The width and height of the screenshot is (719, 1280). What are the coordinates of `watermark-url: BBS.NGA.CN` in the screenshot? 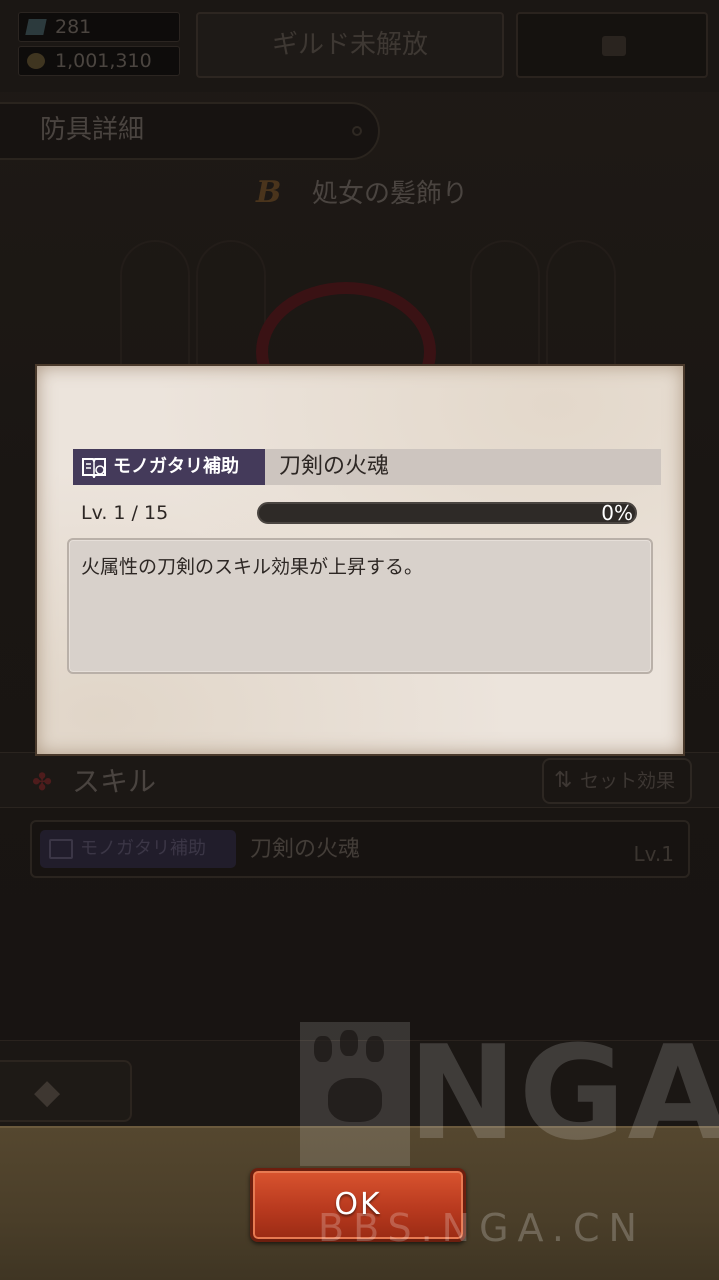 It's located at (482, 1228).